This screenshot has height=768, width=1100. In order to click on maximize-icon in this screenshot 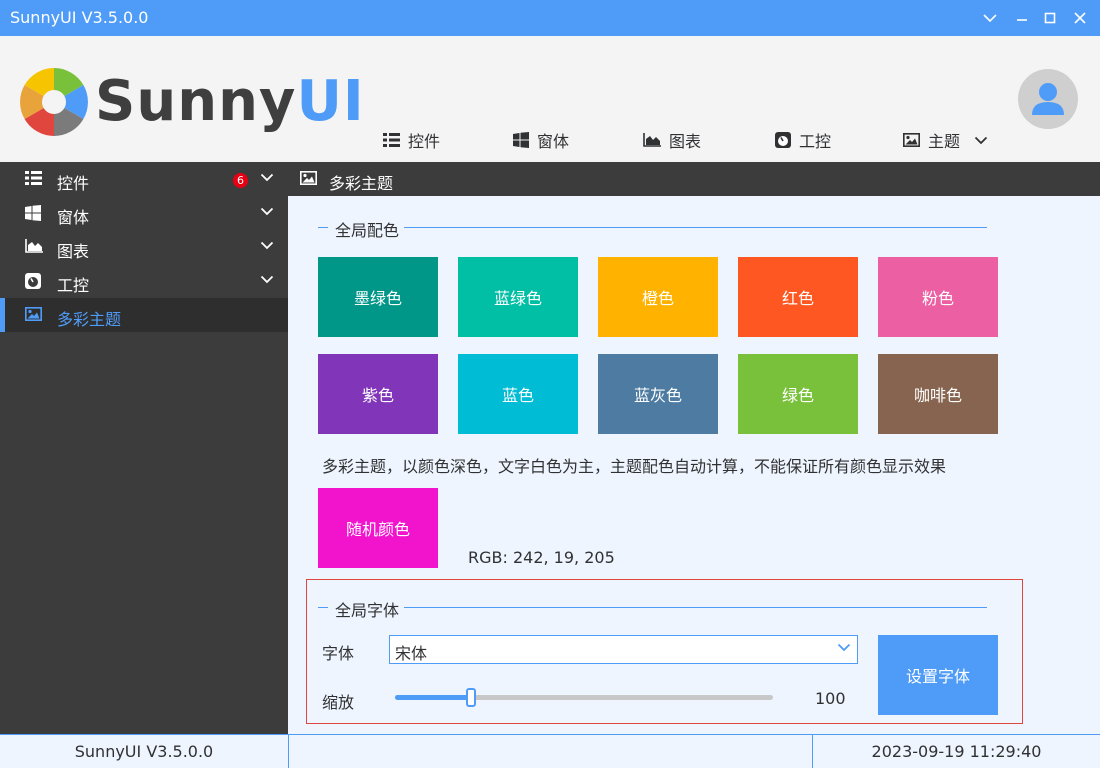, I will do `click(1050, 18)`.